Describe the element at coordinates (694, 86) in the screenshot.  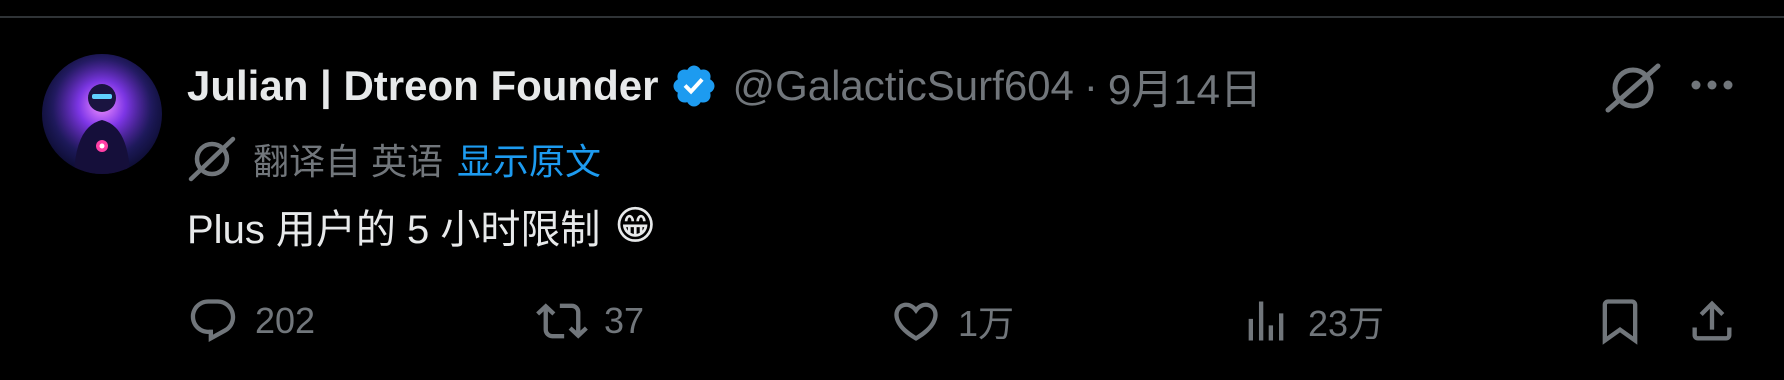
I see `verified-badge-icon` at that location.